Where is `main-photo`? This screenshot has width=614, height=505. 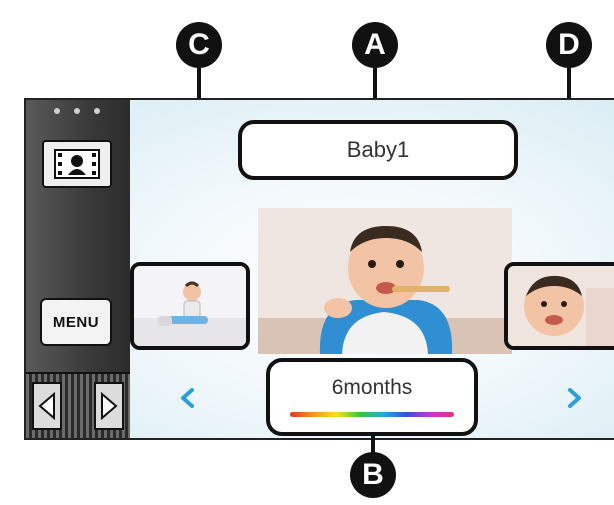
main-photo is located at coordinates (385, 281).